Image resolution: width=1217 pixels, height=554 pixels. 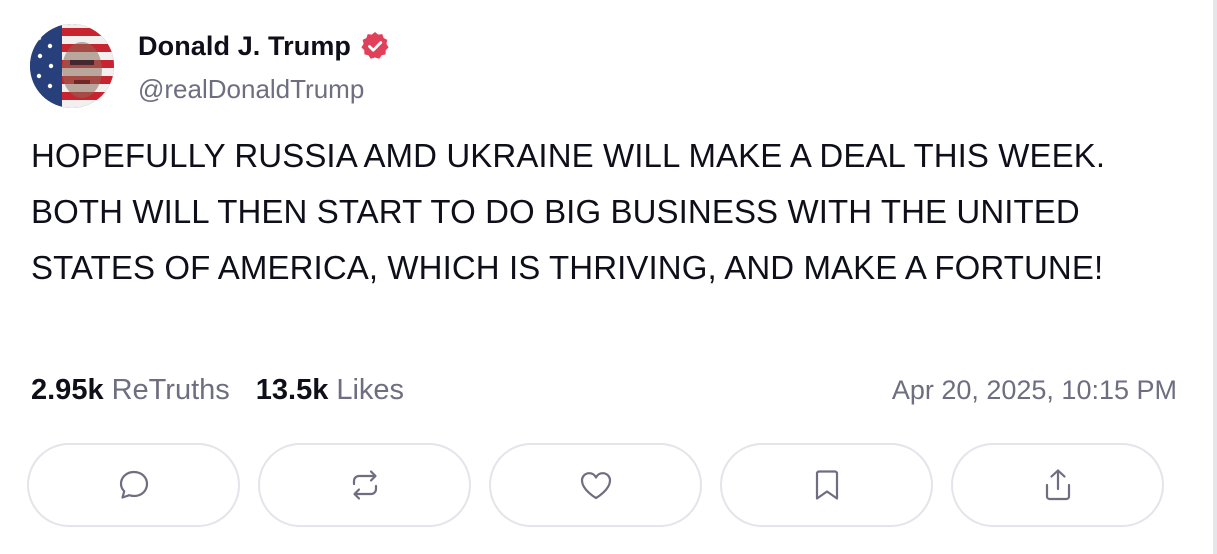 What do you see at coordinates (370, 390) in the screenshot?
I see `likes-label: Likes` at bounding box center [370, 390].